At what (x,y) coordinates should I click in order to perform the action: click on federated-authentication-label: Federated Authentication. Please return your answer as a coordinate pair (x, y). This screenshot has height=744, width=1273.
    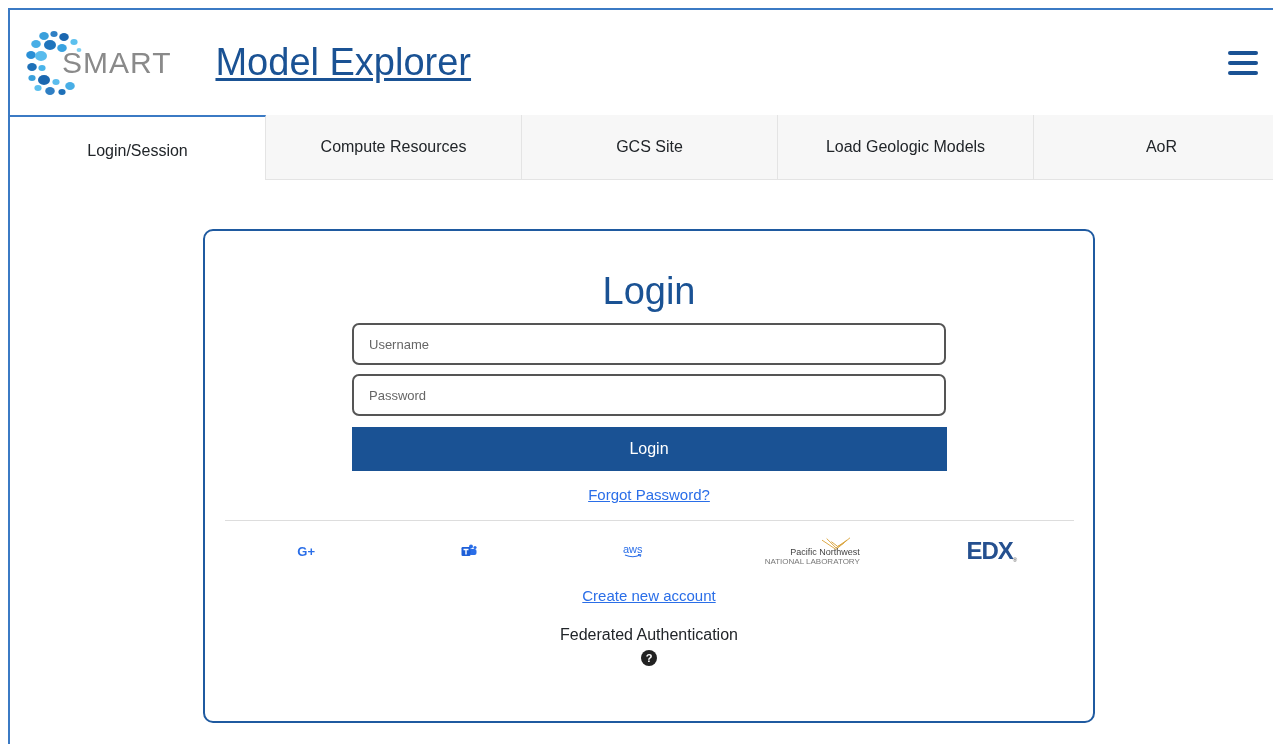
    Looking at the image, I should click on (649, 635).